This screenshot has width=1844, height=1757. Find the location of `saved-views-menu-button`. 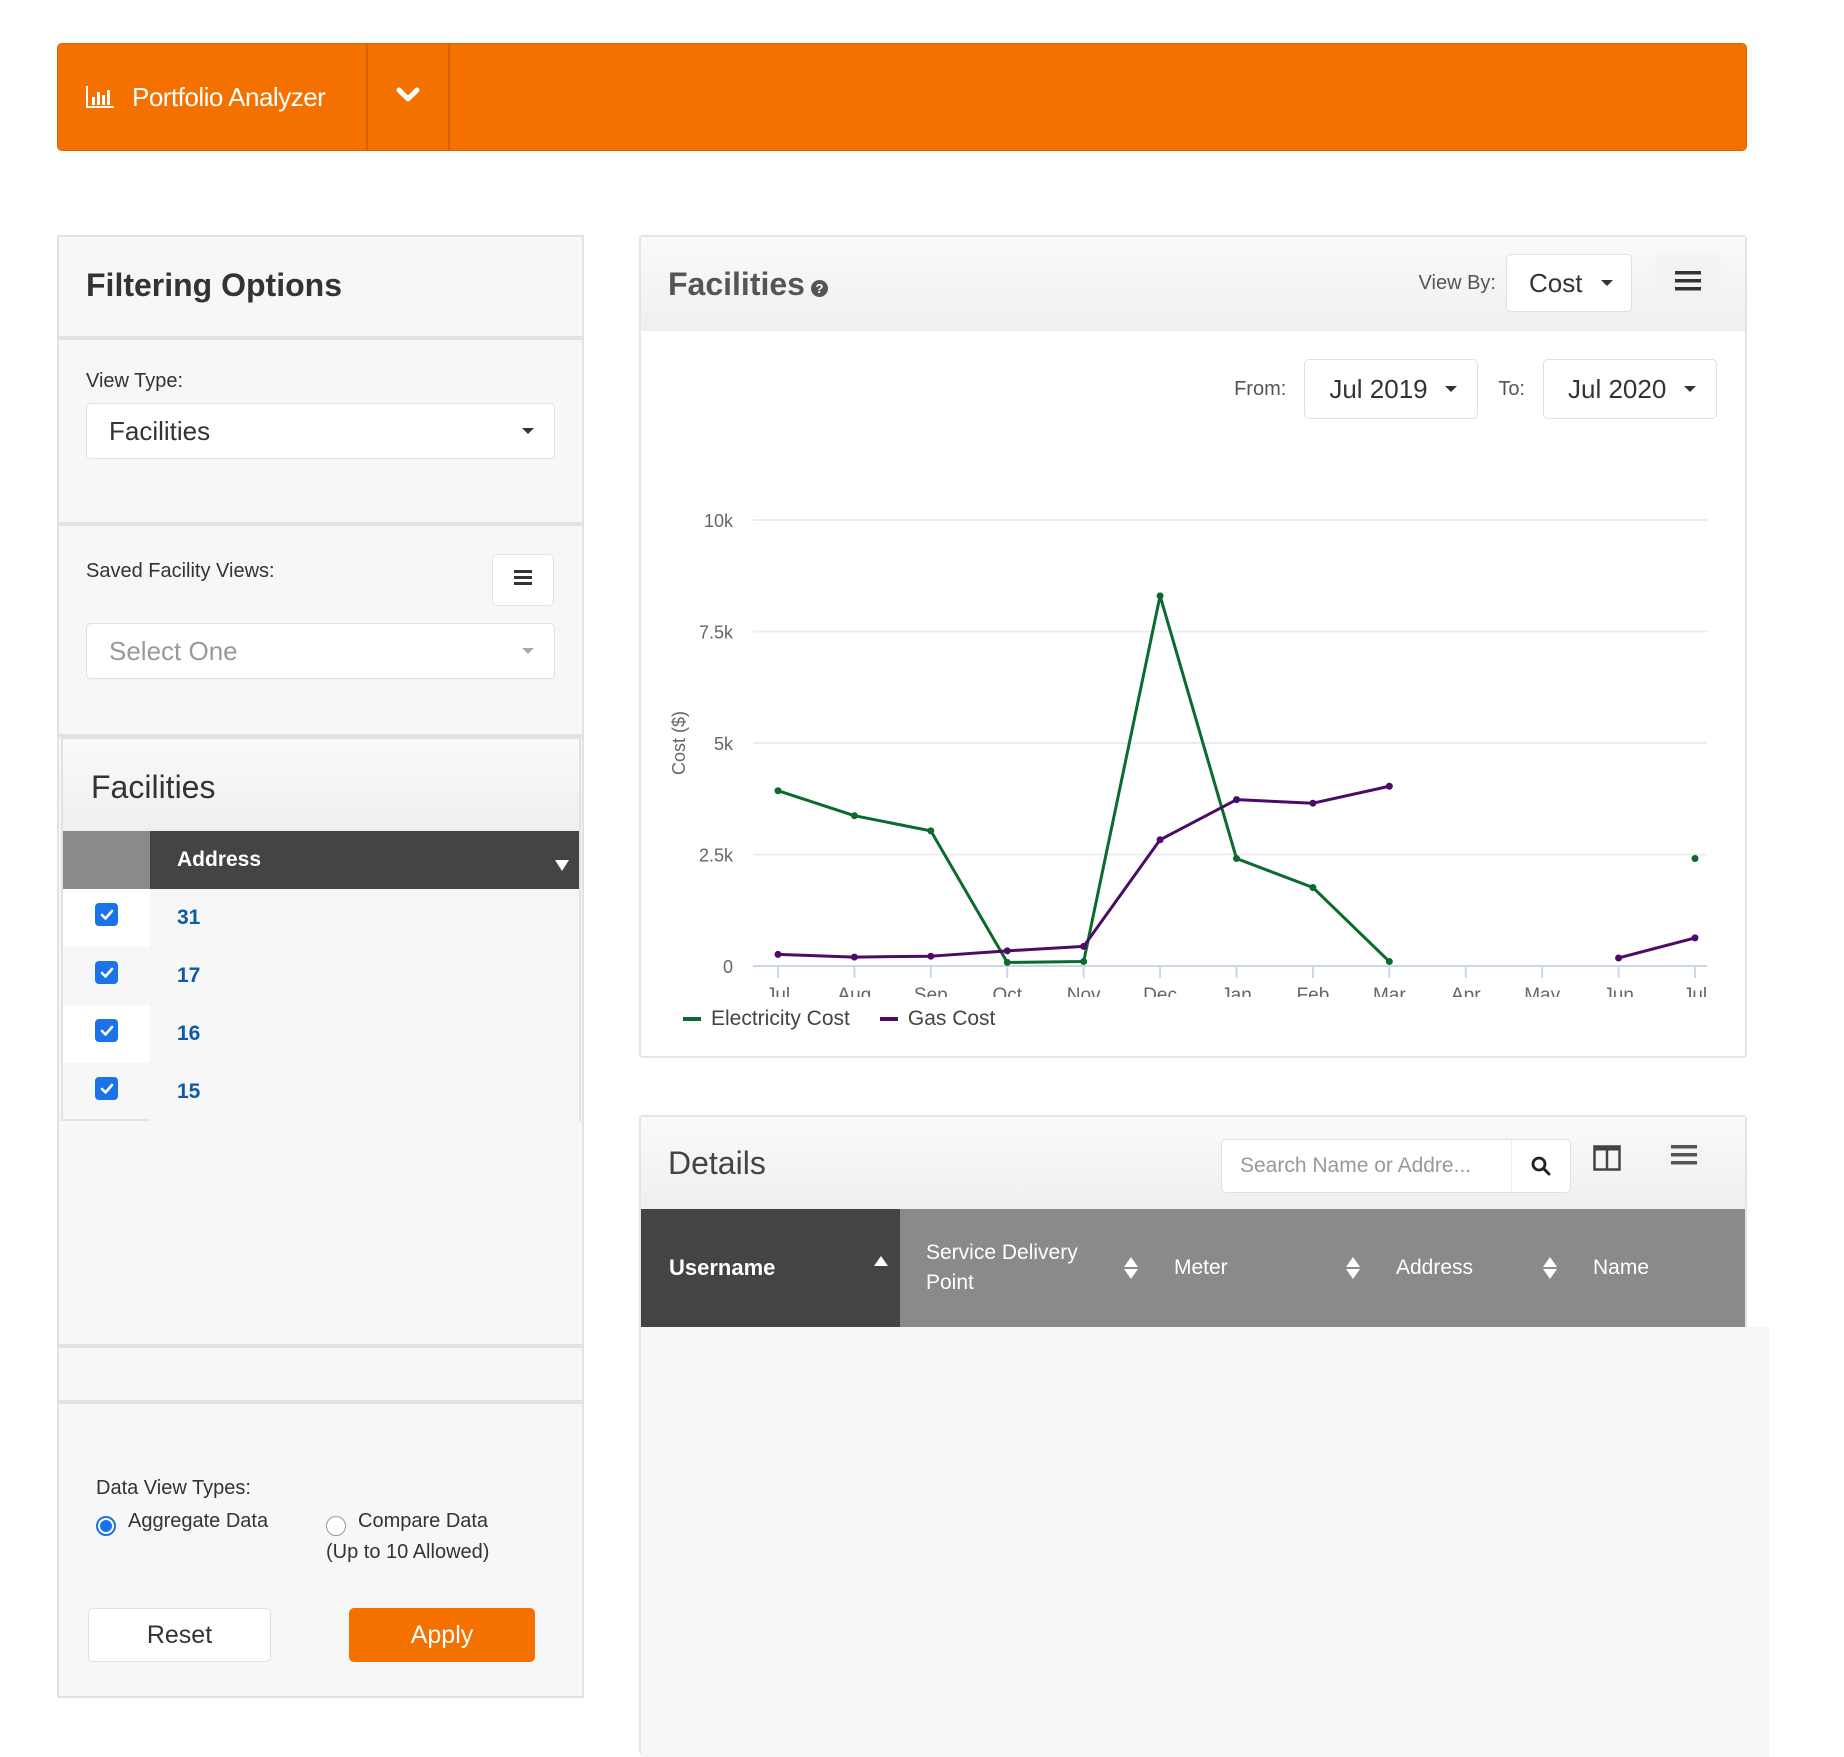

saved-views-menu-button is located at coordinates (523, 580).